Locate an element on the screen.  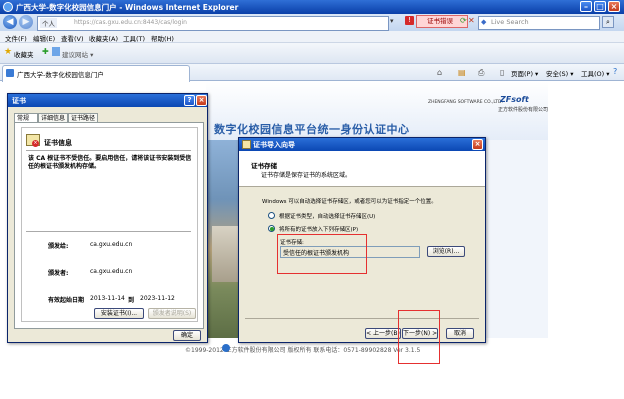
wizard-titlebar: 证书导入向导 × is located at coordinates (362, 144).